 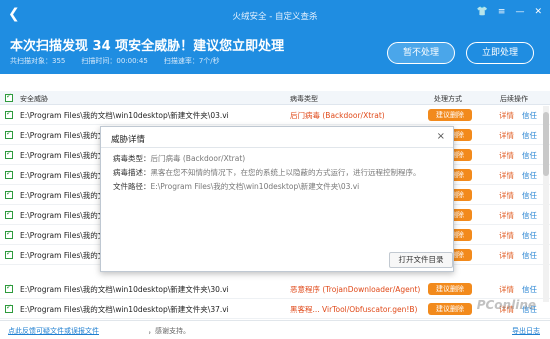 What do you see at coordinates (169, 331) in the screenshot?
I see `thanks-text: ，感谢支持。` at bounding box center [169, 331].